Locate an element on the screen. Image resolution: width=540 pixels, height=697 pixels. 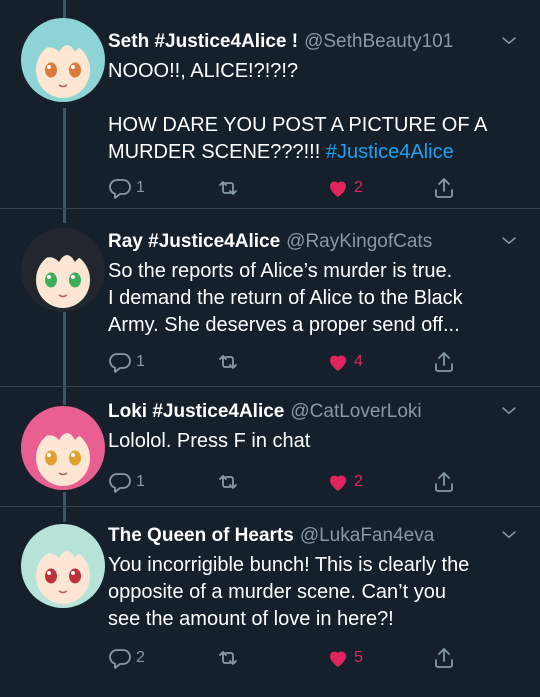
hashtag-link: #Justice4Alice is located at coordinates (390, 152).